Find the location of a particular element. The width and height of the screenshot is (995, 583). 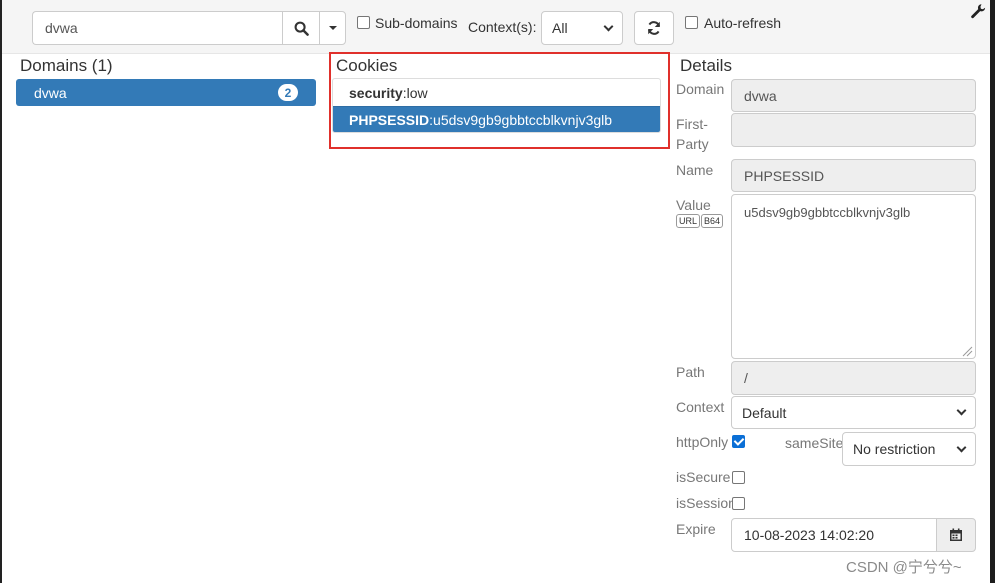

resize-handle-icon is located at coordinates (967, 351).